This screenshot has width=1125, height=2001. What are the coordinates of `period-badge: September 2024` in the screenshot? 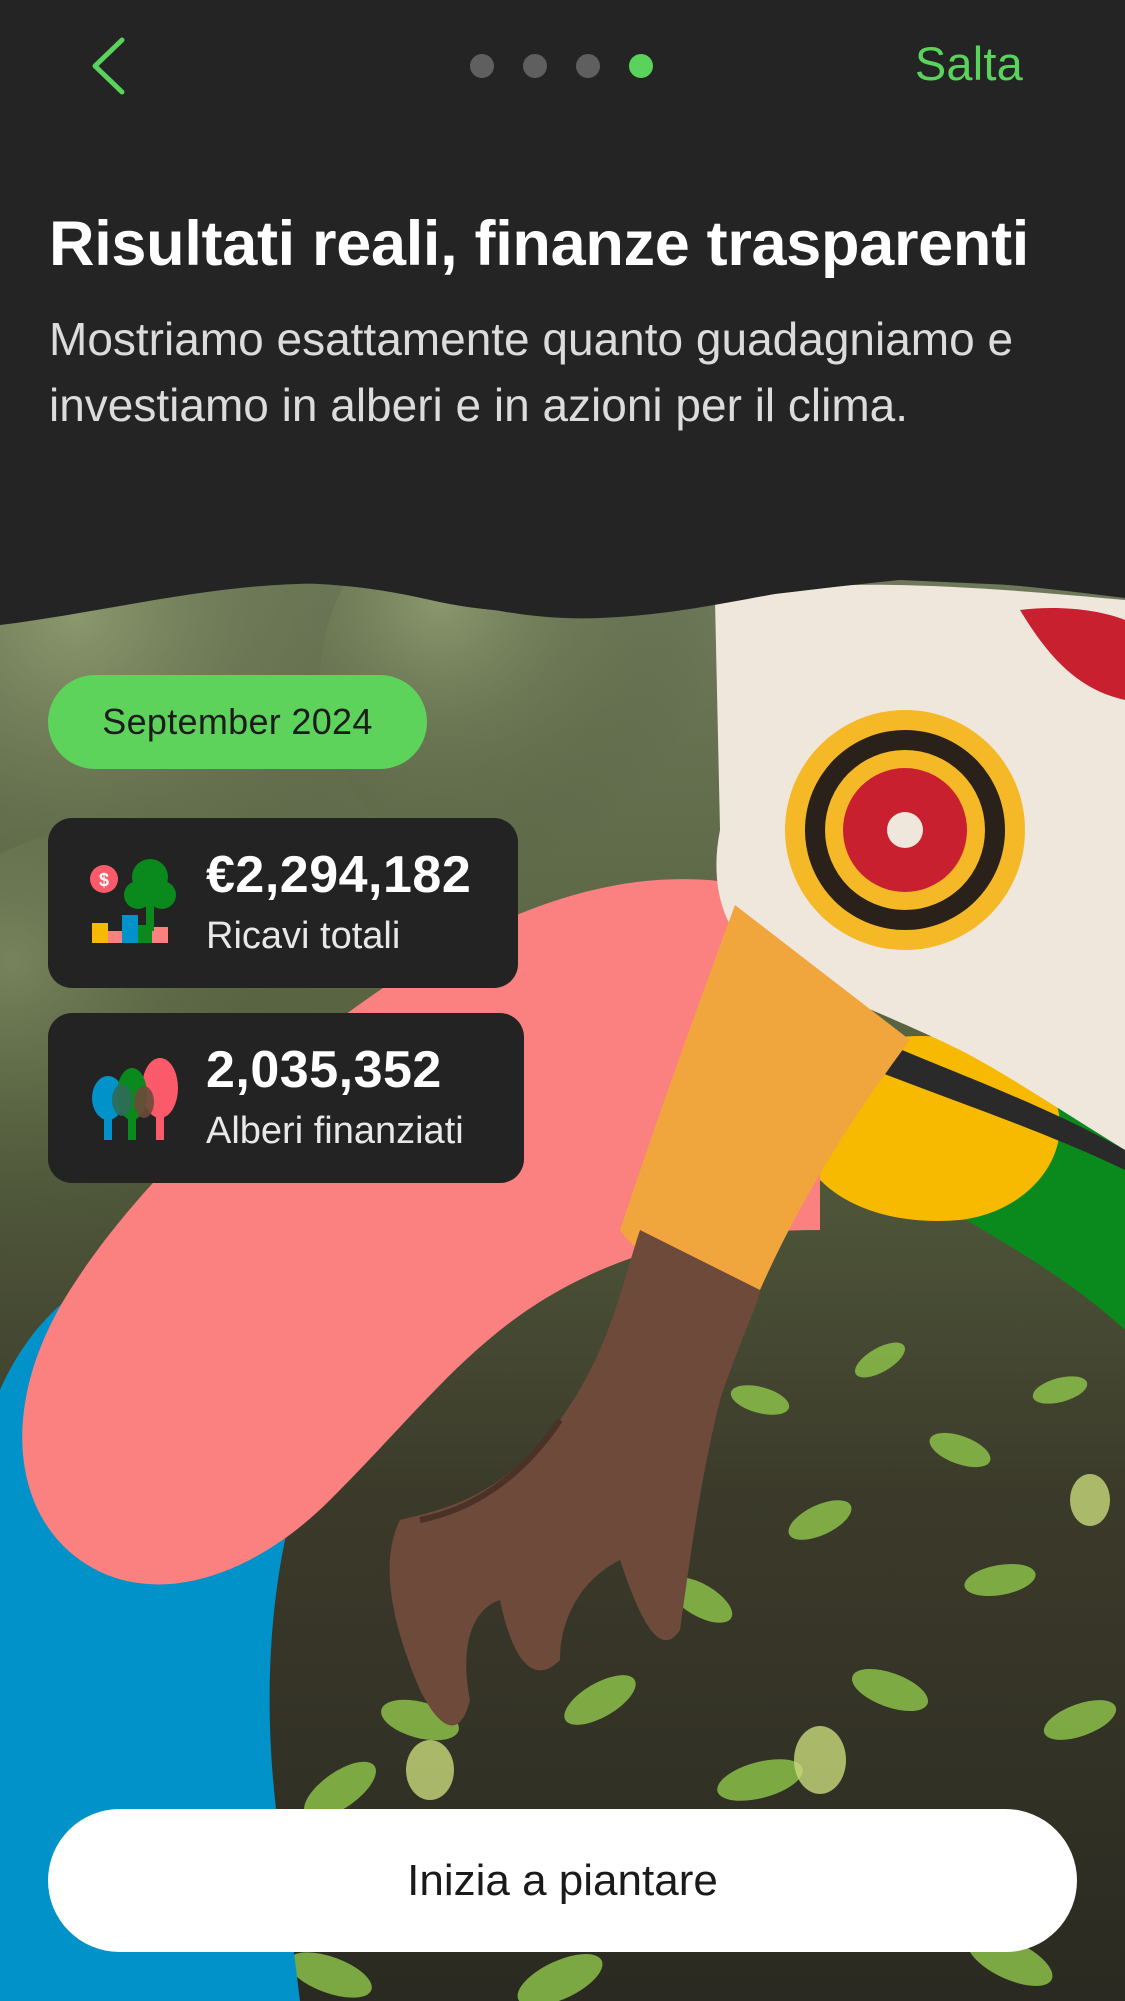 It's located at (237, 722).